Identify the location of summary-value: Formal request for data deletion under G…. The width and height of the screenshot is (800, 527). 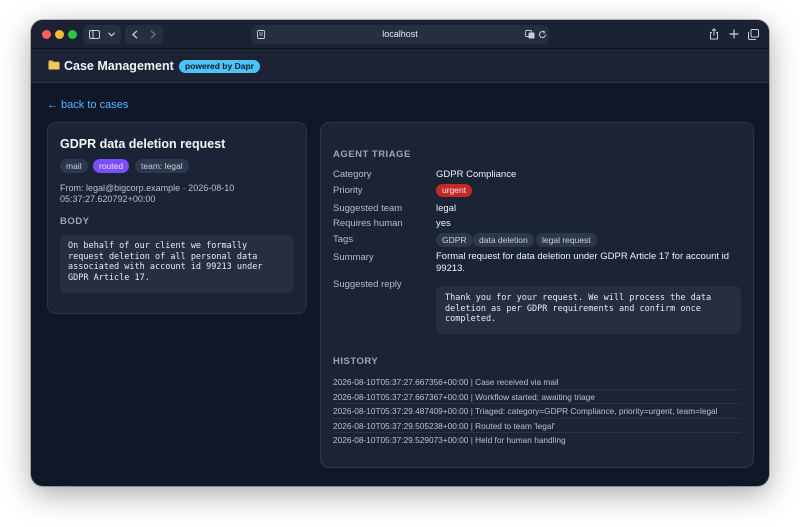
(583, 262).